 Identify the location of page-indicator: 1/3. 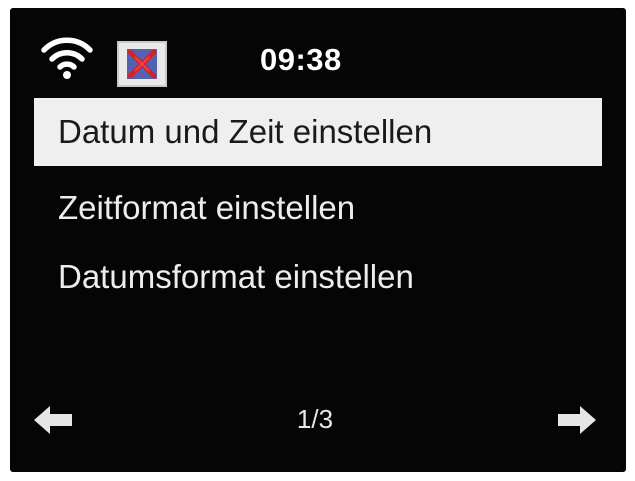
(315, 419).